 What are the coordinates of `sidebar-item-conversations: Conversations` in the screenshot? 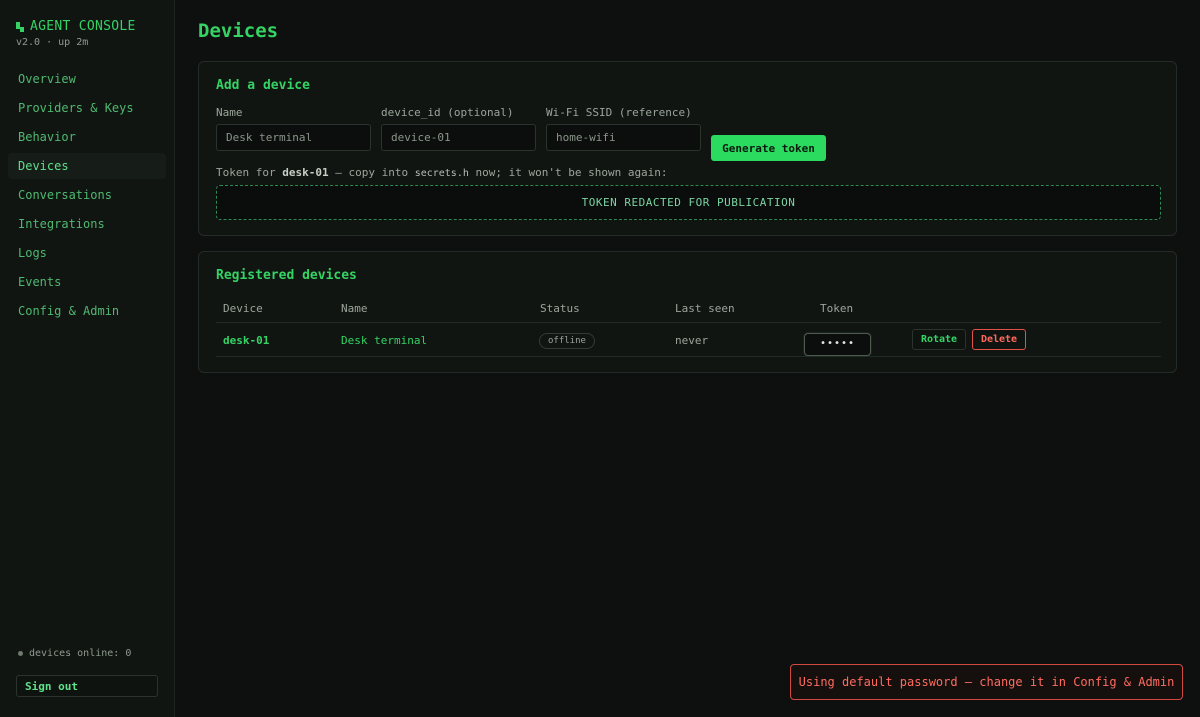 It's located at (87, 195).